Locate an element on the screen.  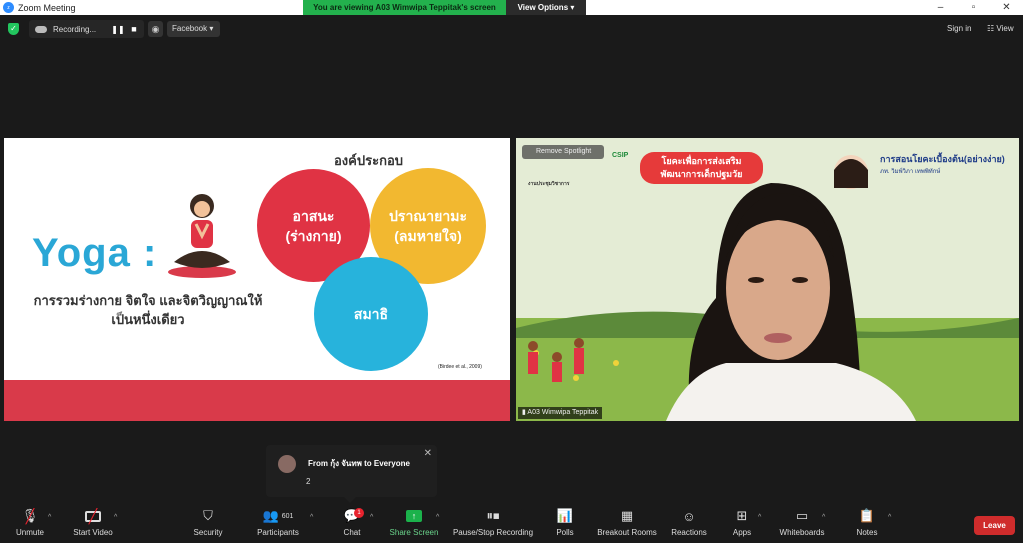
window-controls: – ▫ ✕ is located at coordinates (973, 7).